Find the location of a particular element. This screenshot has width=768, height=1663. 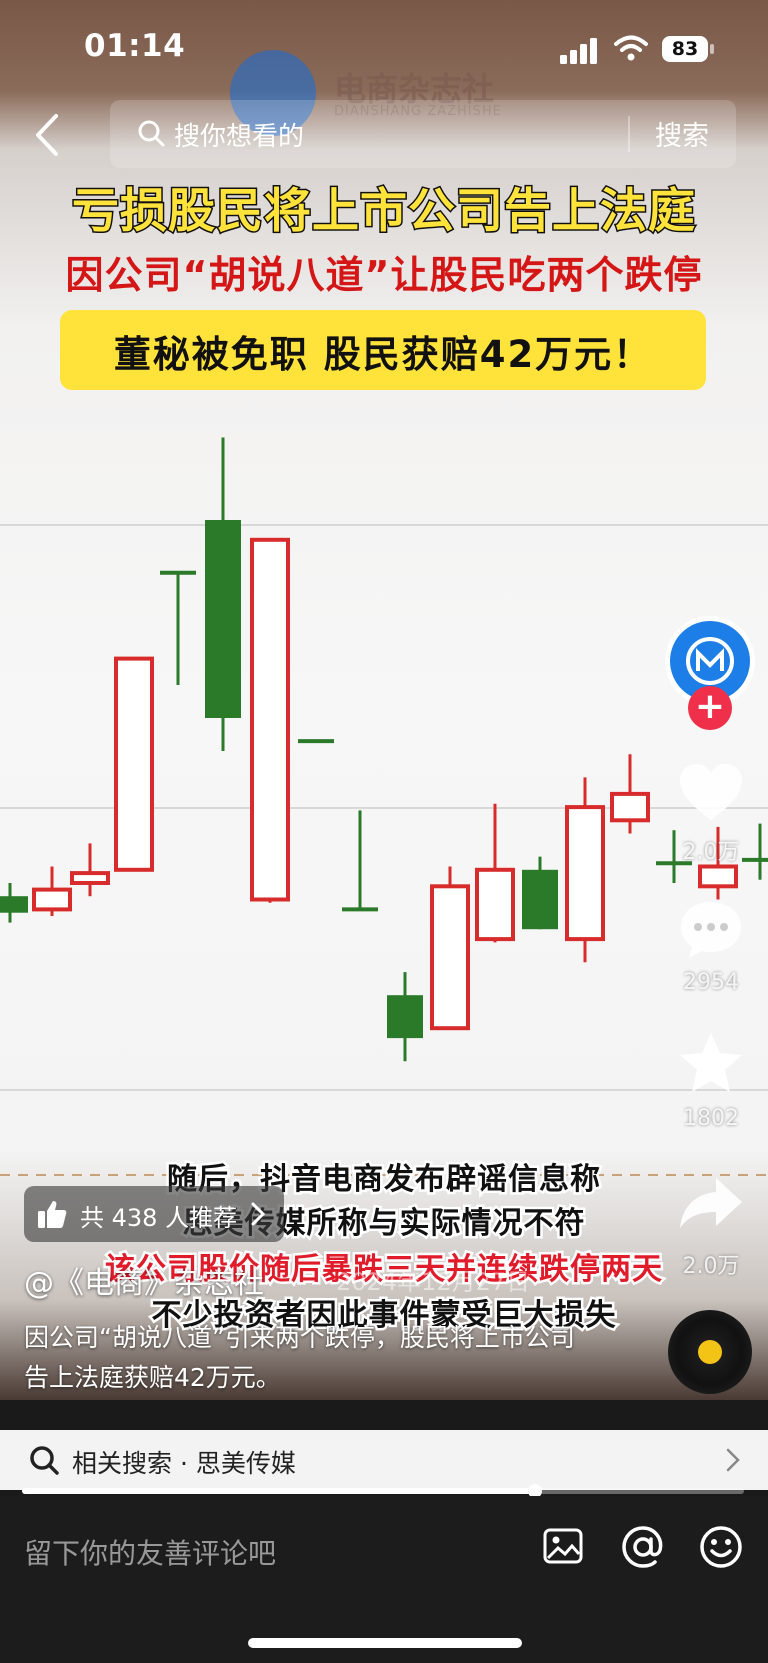

at-mention-icon is located at coordinates (643, 1547).